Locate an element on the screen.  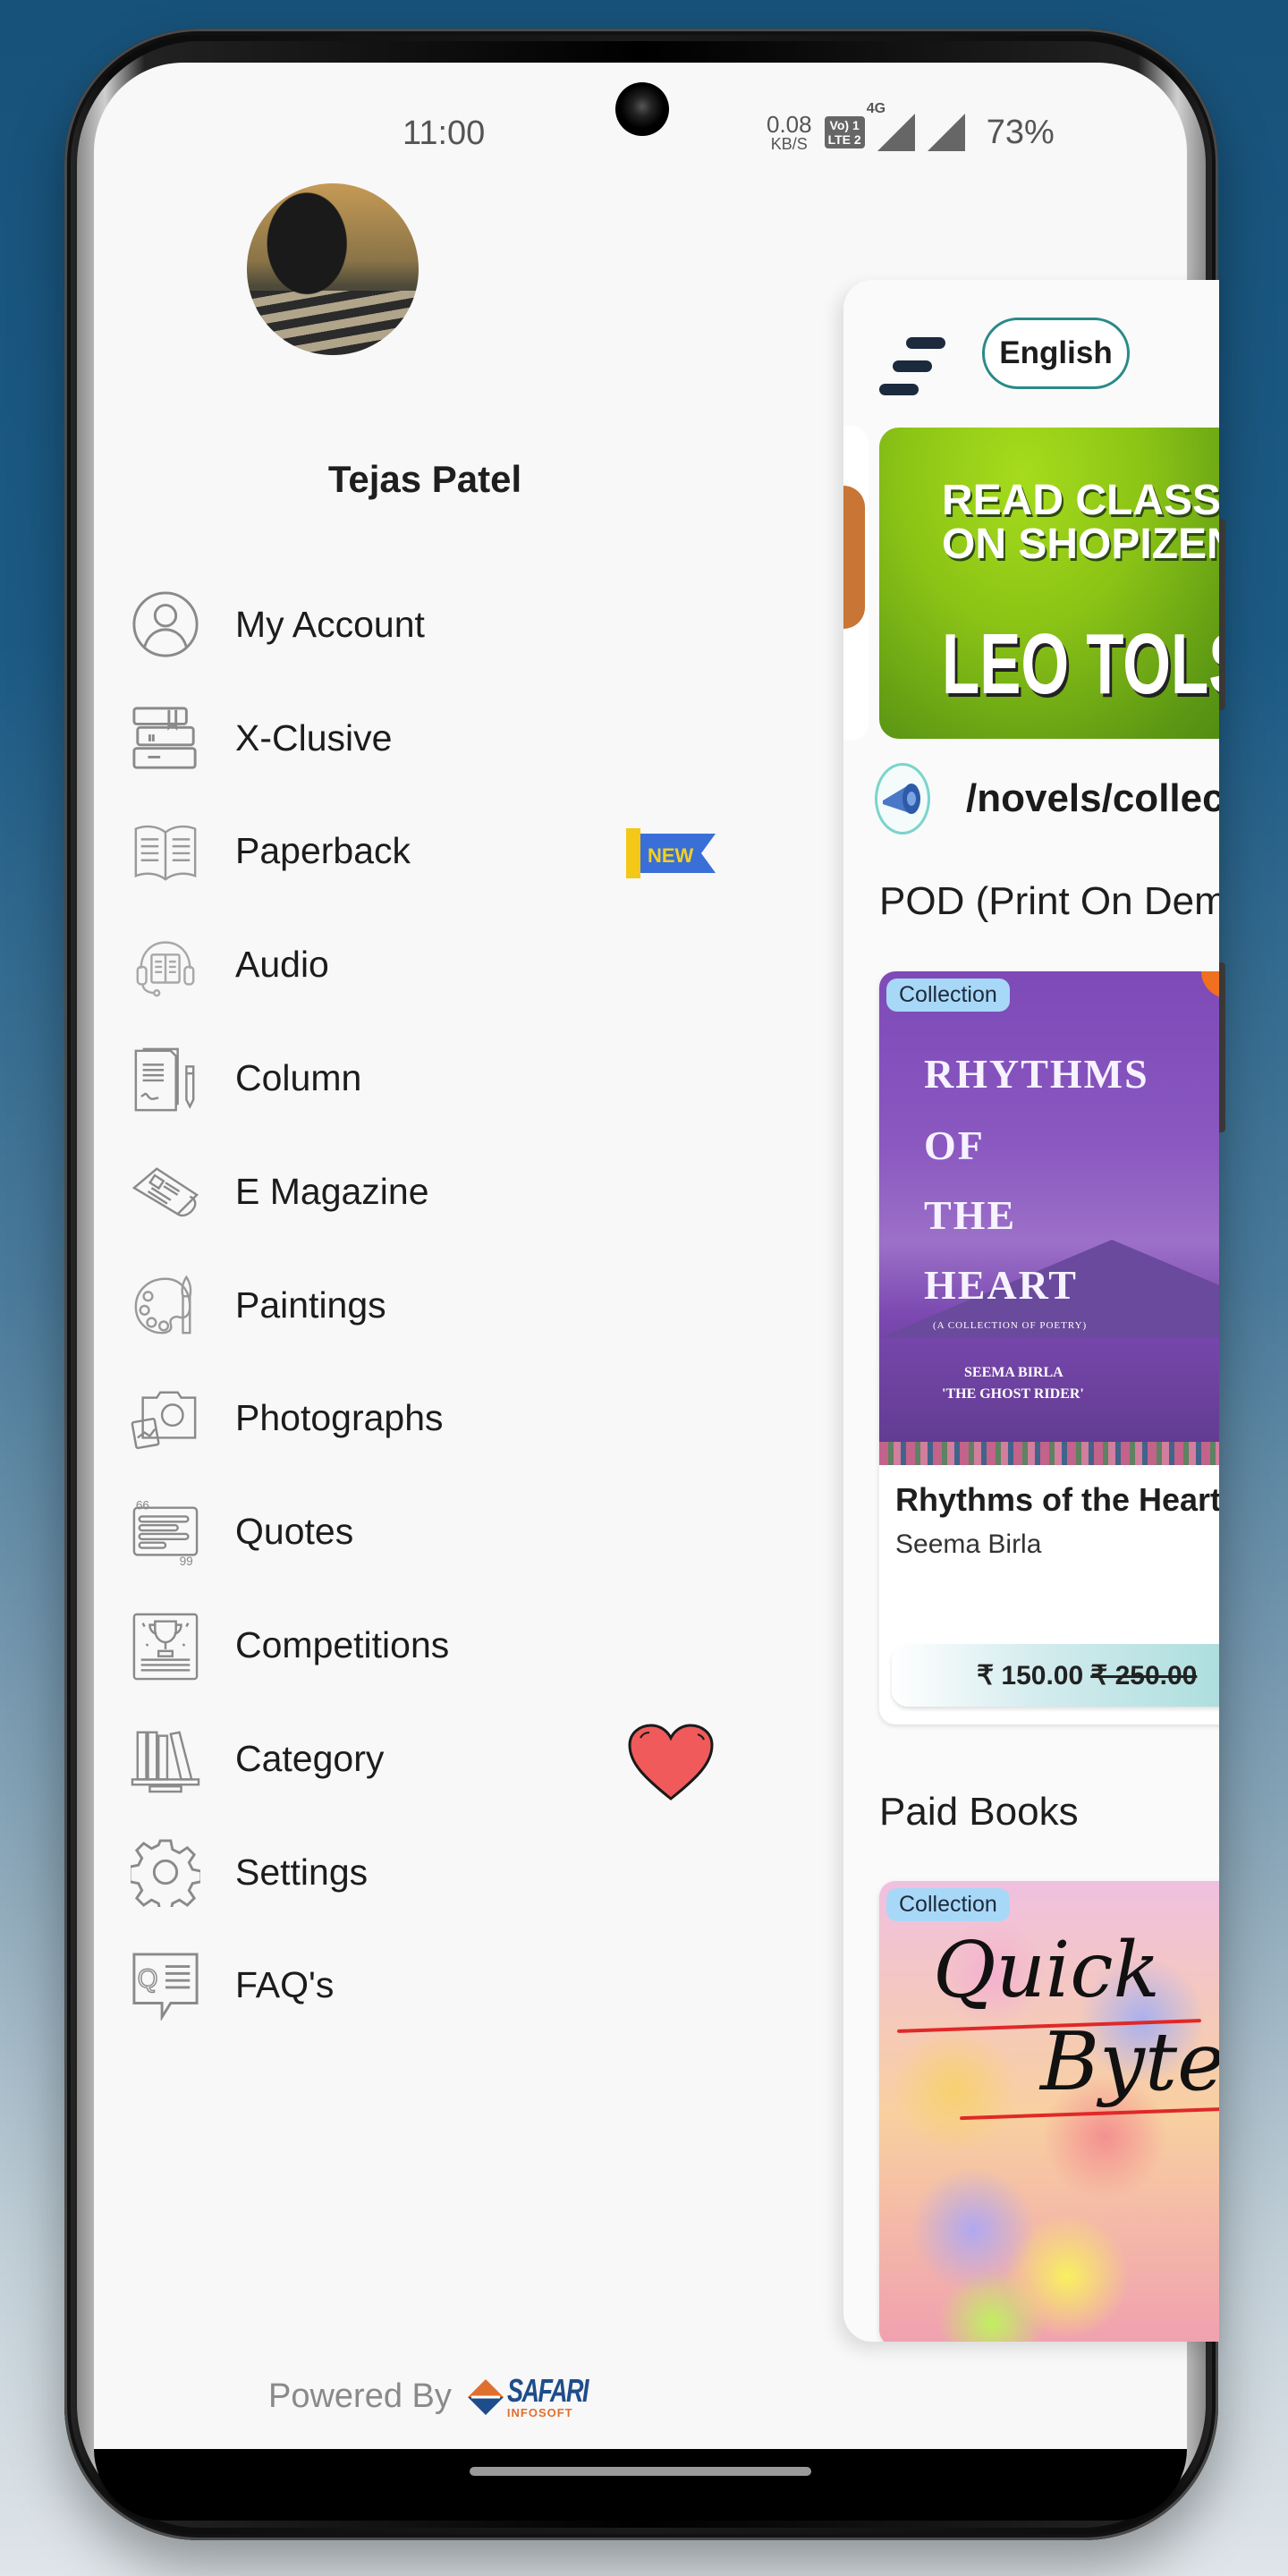
user-name: Tejas Patel is located at coordinates (424, 479).